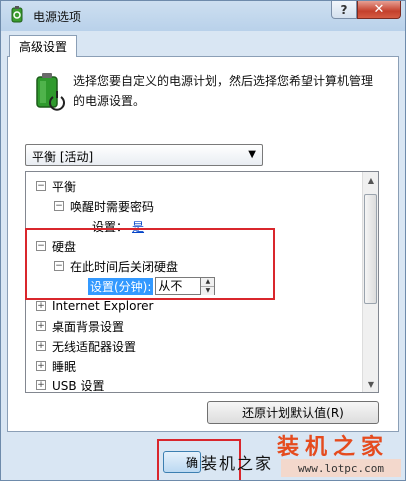 This screenshot has height=481, width=406. I want to click on tree-item-label: 睡眠, so click(64, 366).